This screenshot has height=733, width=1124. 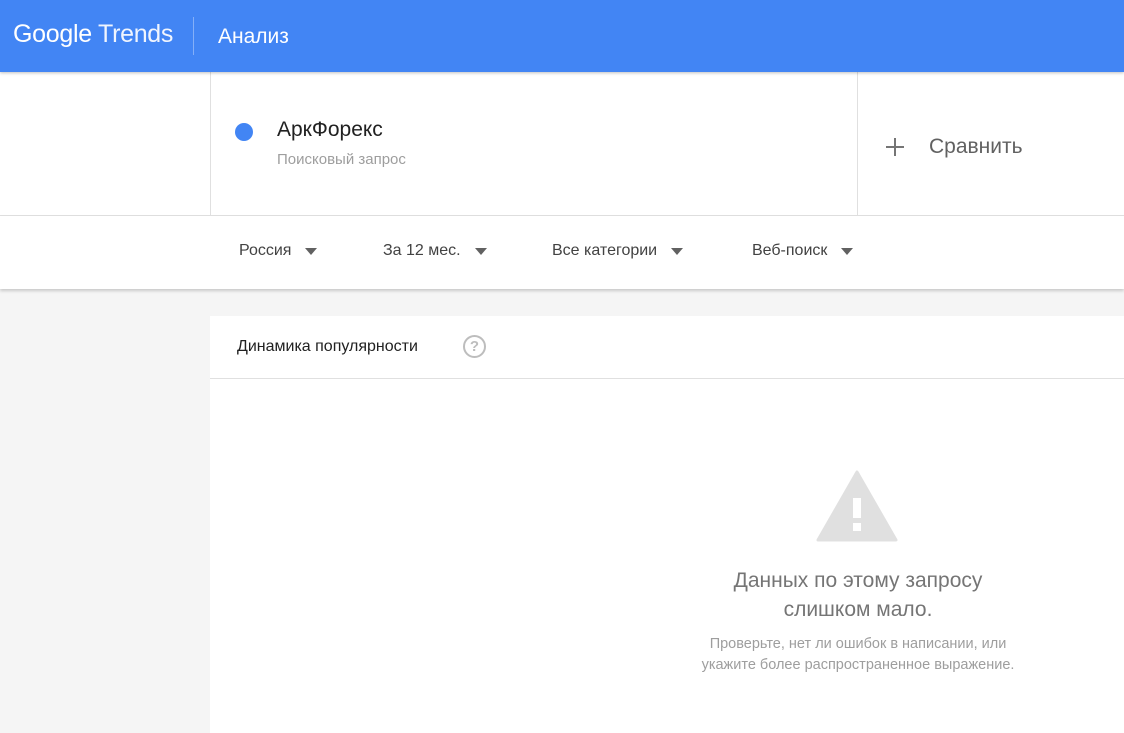 What do you see at coordinates (244, 132) in the screenshot?
I see `term-color-dot` at bounding box center [244, 132].